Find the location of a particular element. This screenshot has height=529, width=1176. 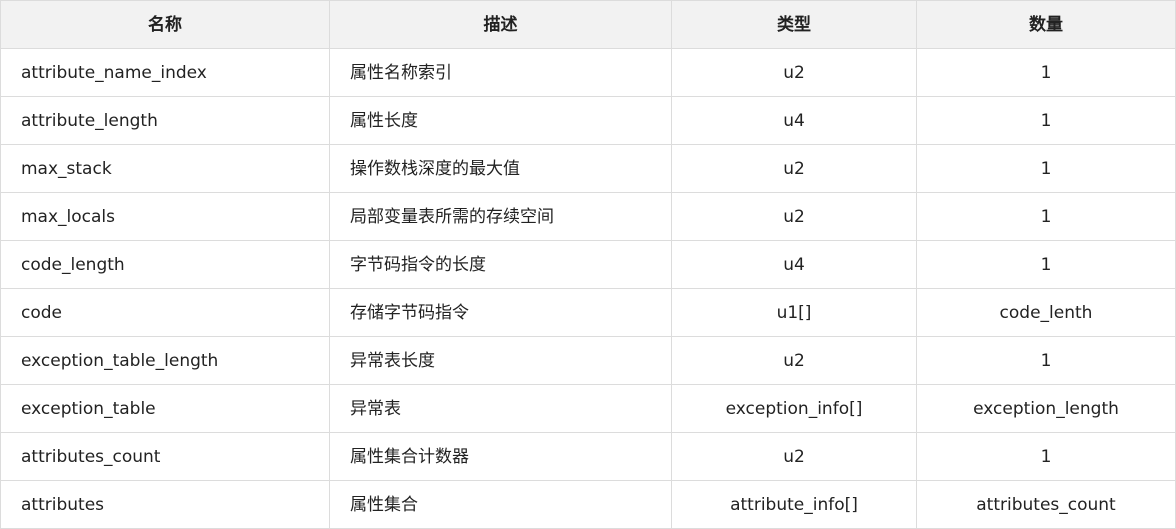

cell-name: code is located at coordinates (165, 312).